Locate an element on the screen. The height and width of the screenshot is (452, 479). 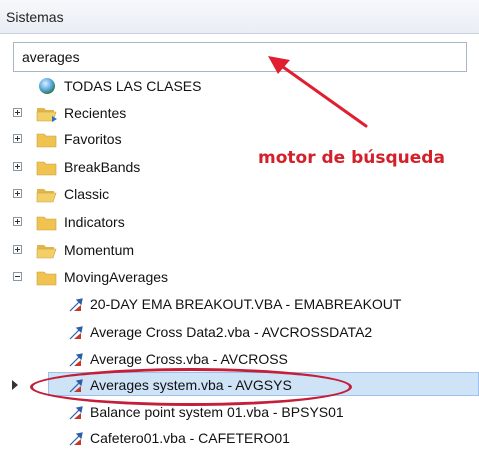
tree-item-label: TODAS LAS CLASES is located at coordinates (133, 86).